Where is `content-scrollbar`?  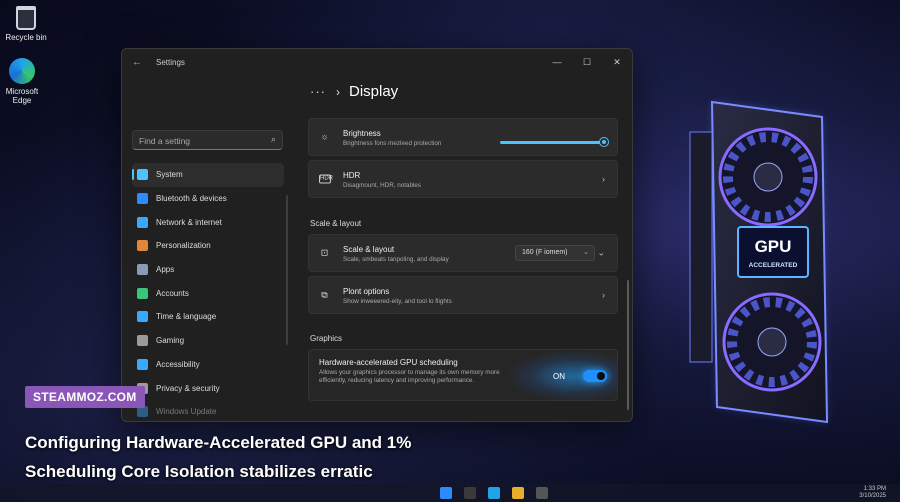
content-scrollbar is located at coordinates (628, 345).